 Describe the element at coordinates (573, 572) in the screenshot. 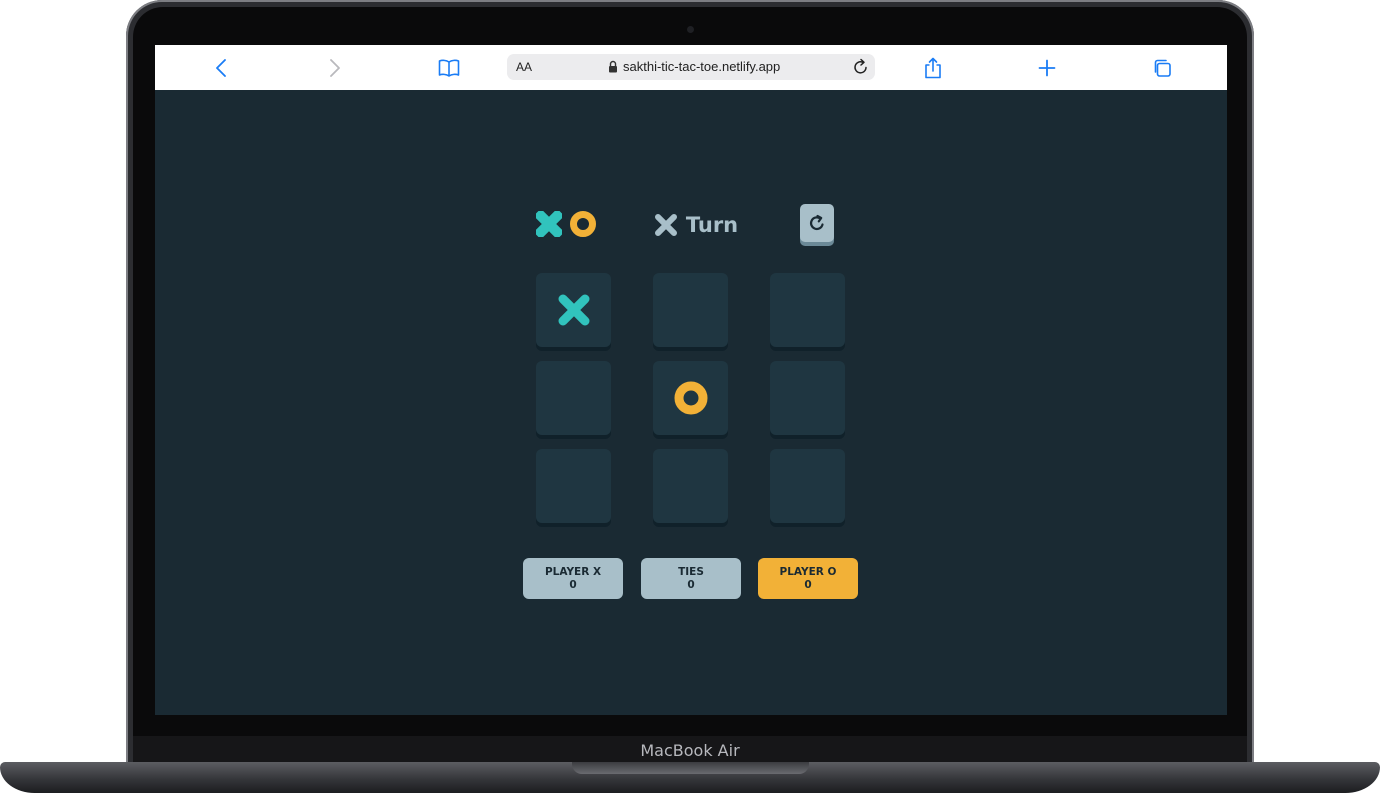

I see `score-label: PLAYER X` at that location.